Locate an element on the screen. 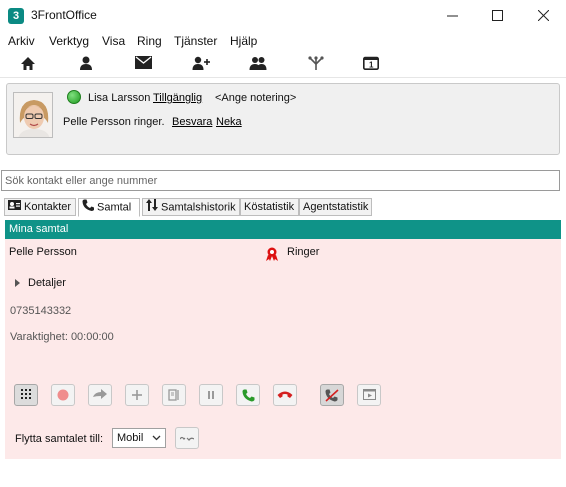 This screenshot has height=487, width=566. answer-link: Besvara is located at coordinates (192, 122).